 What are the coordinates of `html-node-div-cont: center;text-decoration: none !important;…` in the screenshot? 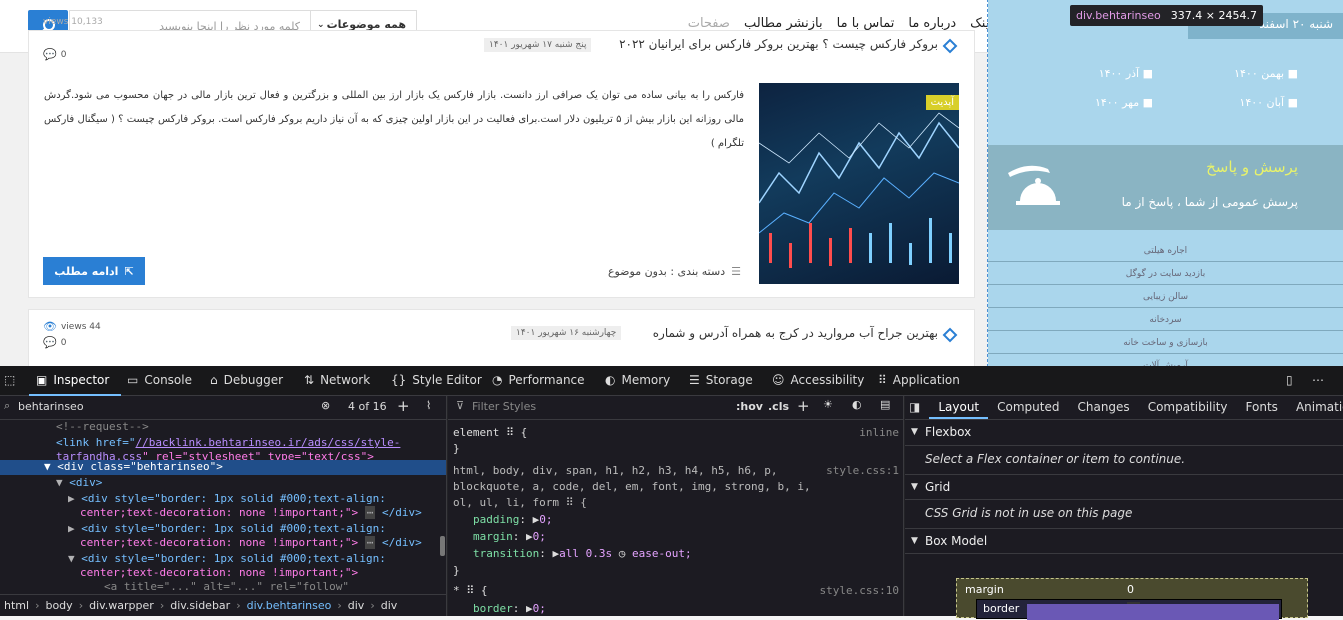 It's located at (251, 512).